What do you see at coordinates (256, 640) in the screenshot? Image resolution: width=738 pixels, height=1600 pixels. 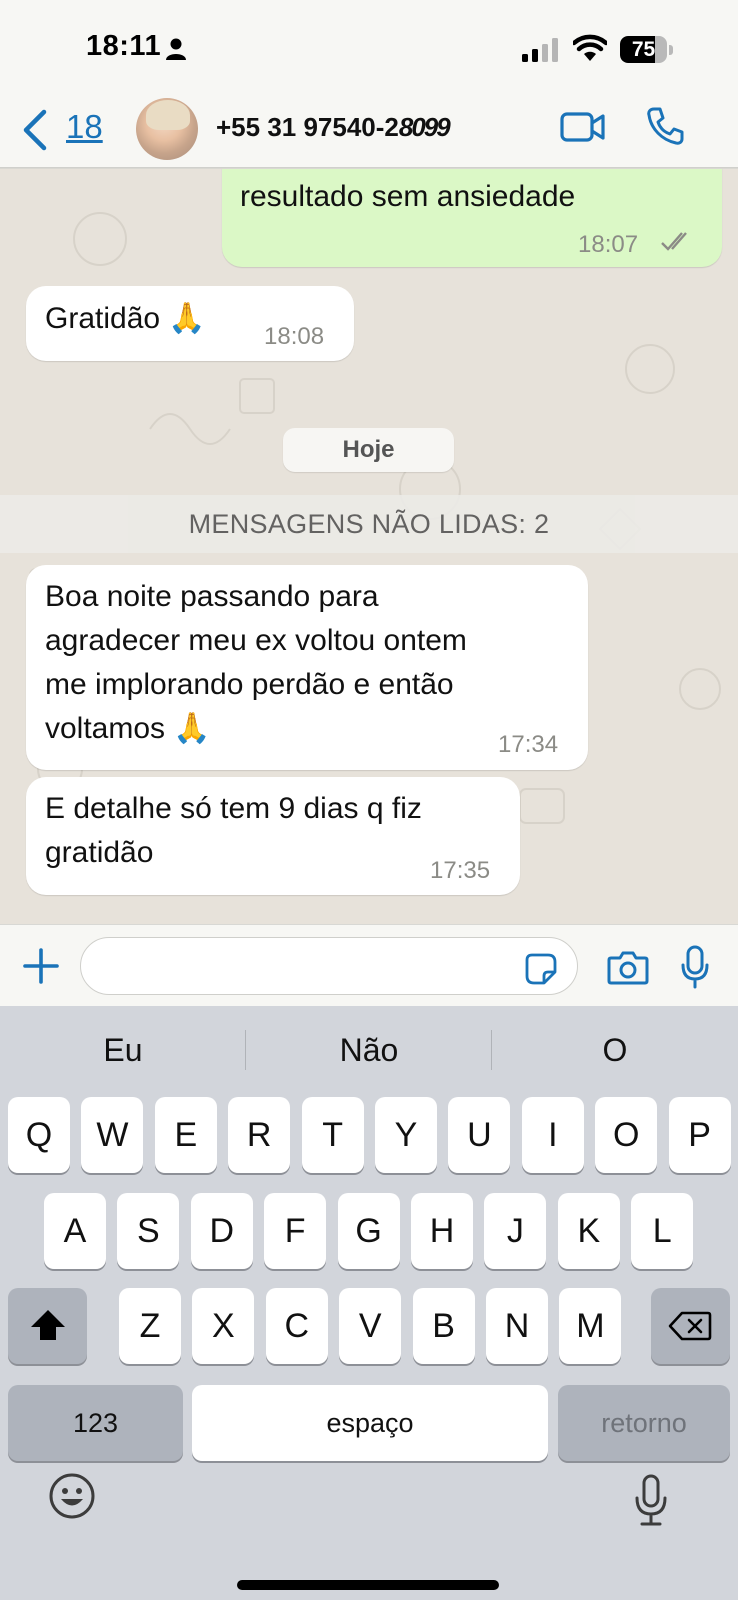 I see `message-text: agradecer meu ex voltou ontem` at bounding box center [256, 640].